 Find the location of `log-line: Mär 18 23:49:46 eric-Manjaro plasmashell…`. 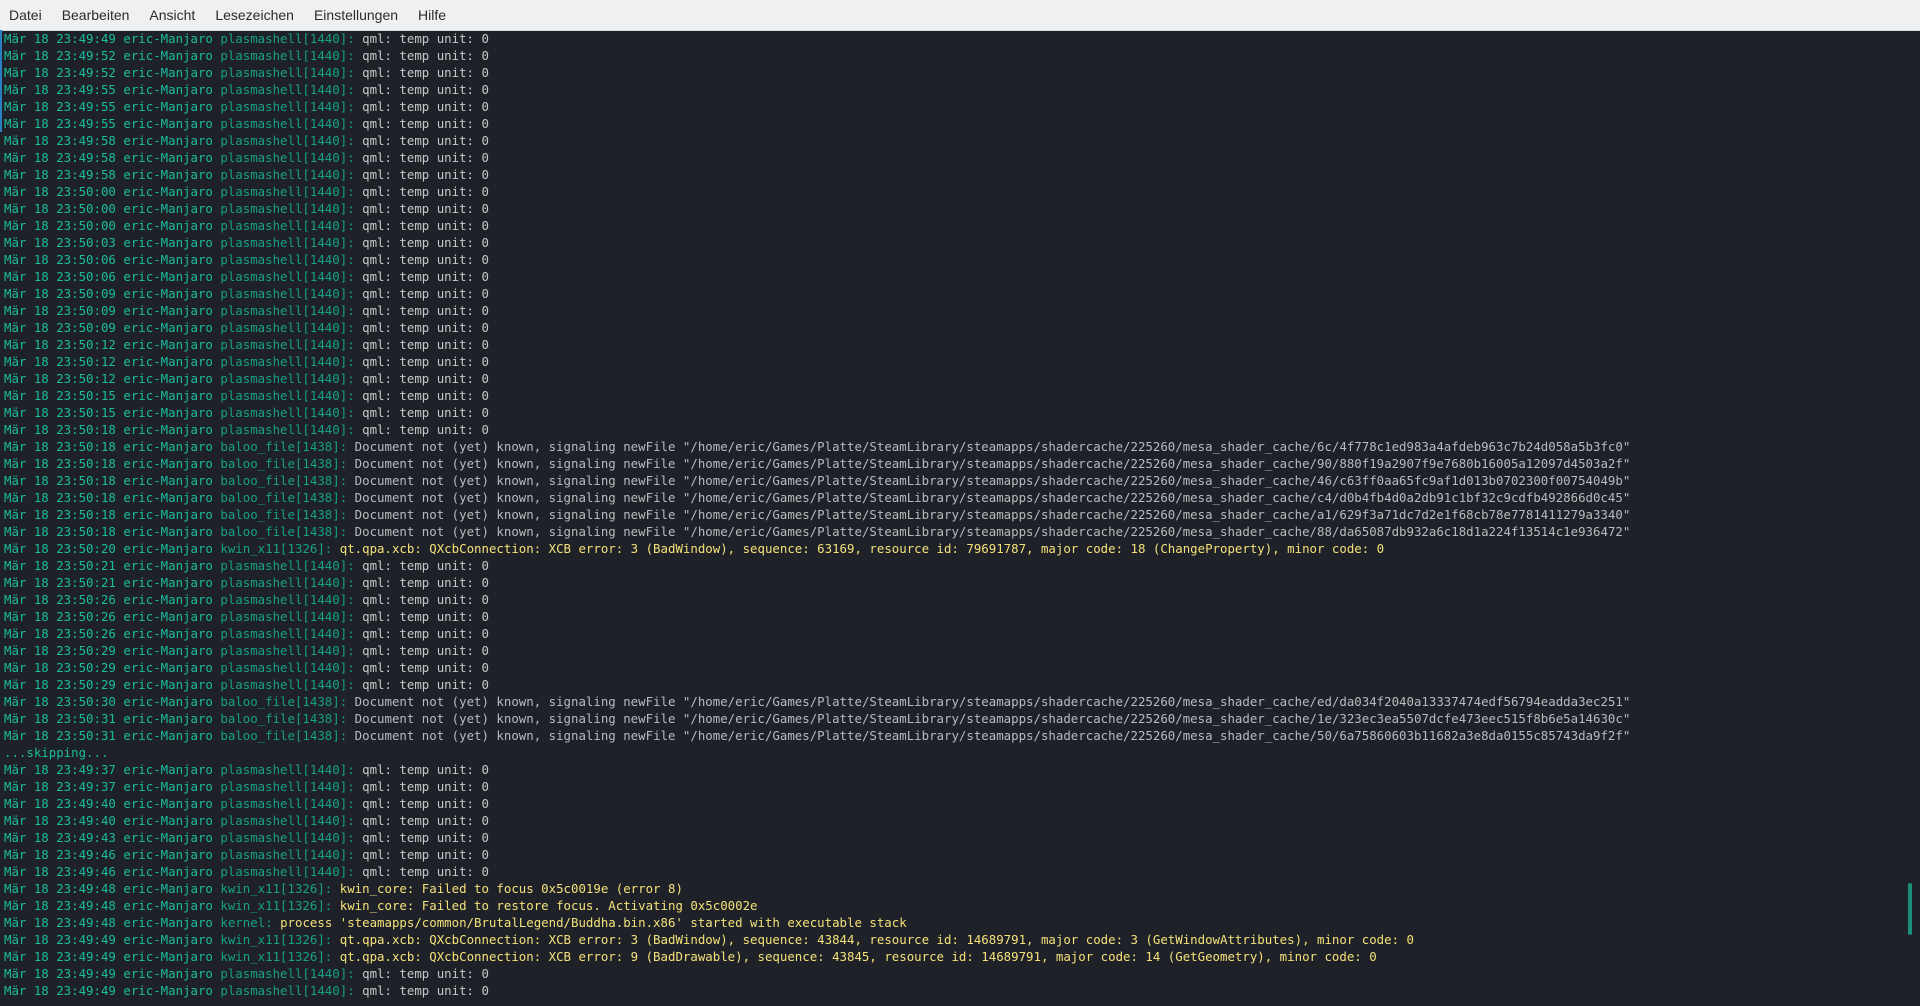

log-line: Mär 18 23:49:46 eric-Manjaro plasmashell… is located at coordinates (950, 854).